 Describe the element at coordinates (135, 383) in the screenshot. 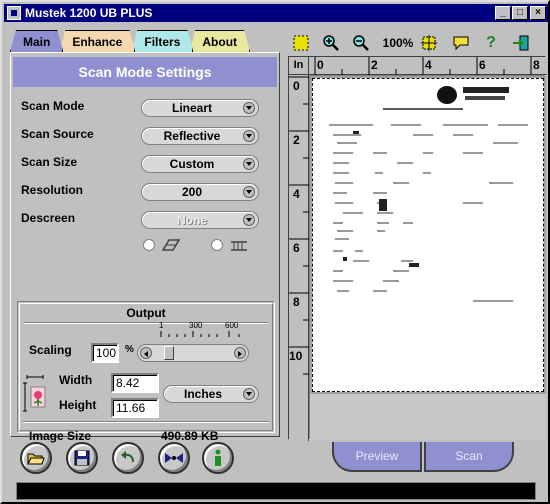

I see `width-input: 8.42` at that location.